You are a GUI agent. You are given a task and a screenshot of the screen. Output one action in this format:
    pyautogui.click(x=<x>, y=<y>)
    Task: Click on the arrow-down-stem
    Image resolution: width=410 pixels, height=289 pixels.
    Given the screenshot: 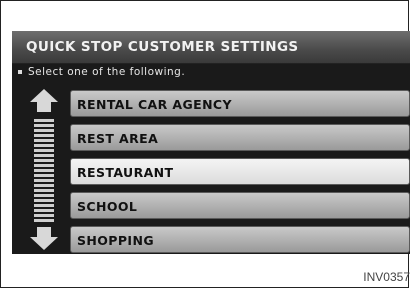 What is the action you would take?
    pyautogui.click(x=44, y=232)
    